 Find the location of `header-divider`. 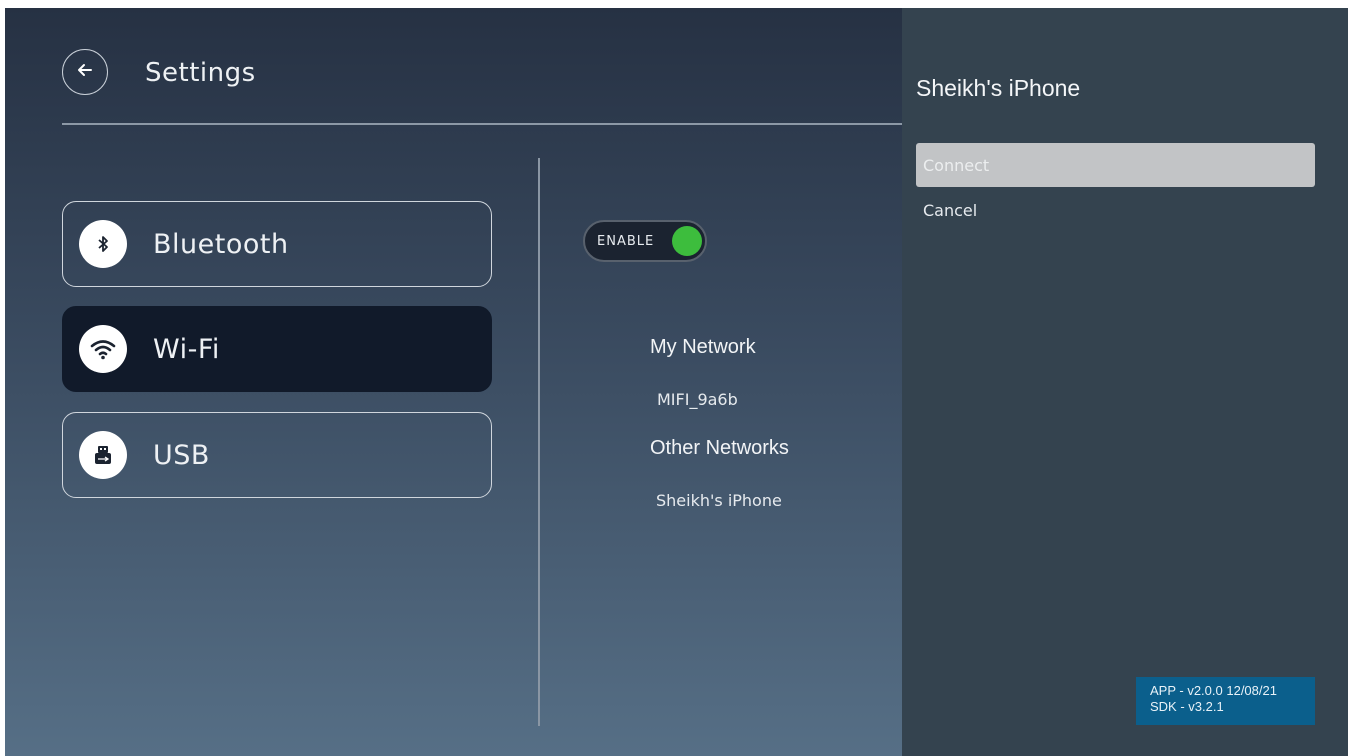

header-divider is located at coordinates (483, 124).